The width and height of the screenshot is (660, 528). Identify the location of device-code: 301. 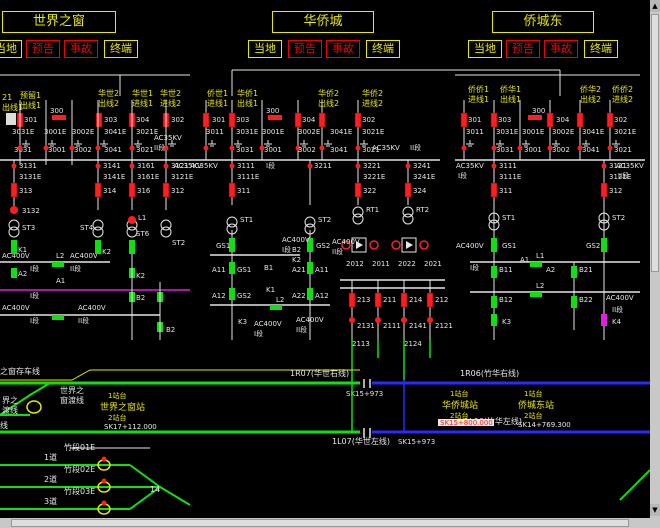
(30, 120).